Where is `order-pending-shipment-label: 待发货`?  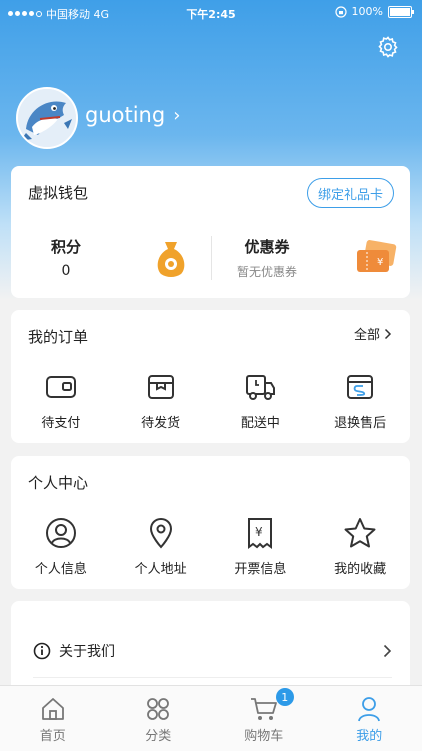
order-pending-shipment-label: 待发货 is located at coordinates (160, 421).